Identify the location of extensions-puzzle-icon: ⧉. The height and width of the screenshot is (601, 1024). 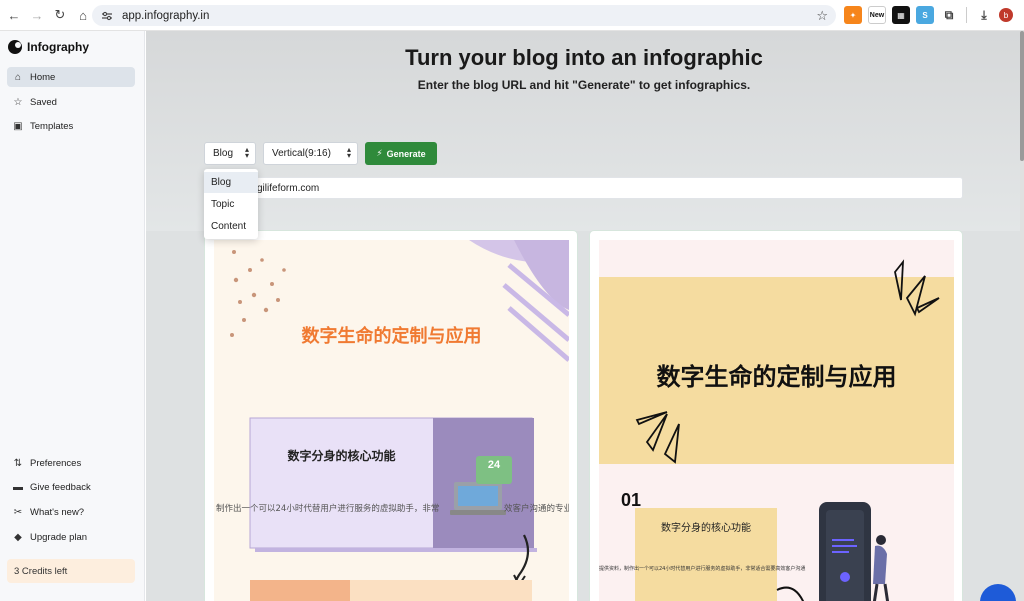
(949, 15).